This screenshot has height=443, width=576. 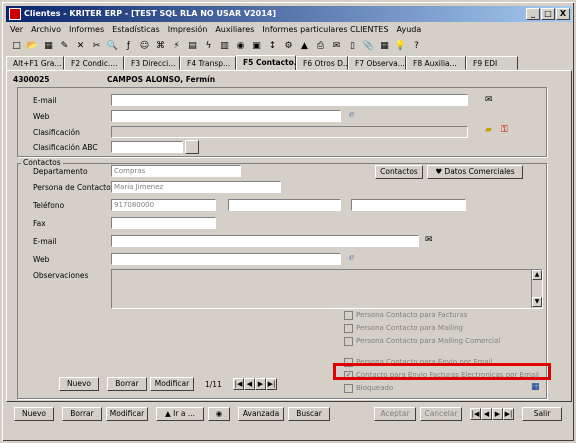 I want to click on save-icon: ▦, so click(x=48, y=46).